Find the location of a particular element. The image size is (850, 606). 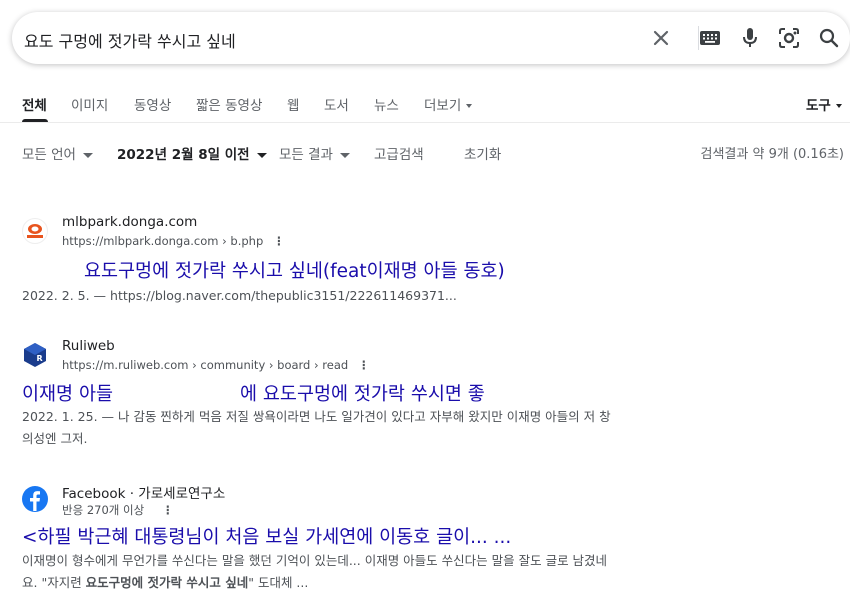

facebook-logo-icon is located at coordinates (35, 499).